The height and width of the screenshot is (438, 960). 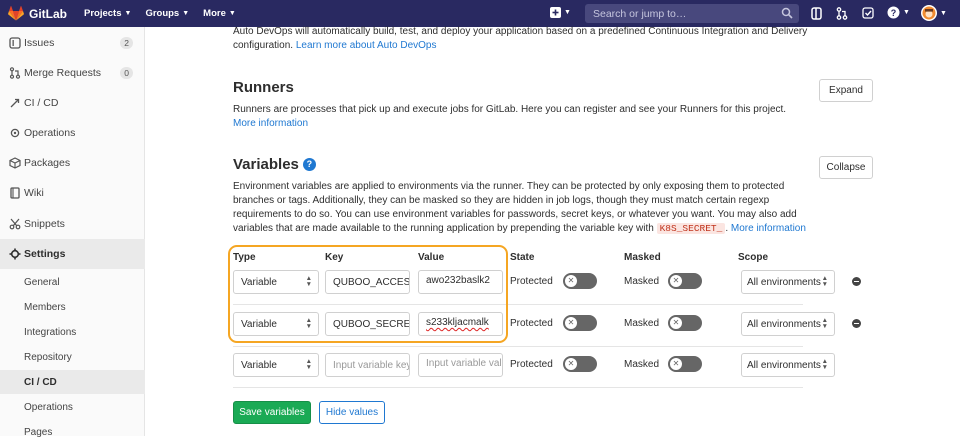 What do you see at coordinates (72, 382) in the screenshot?
I see `sidebar-subitem-active-bg` at bounding box center [72, 382].